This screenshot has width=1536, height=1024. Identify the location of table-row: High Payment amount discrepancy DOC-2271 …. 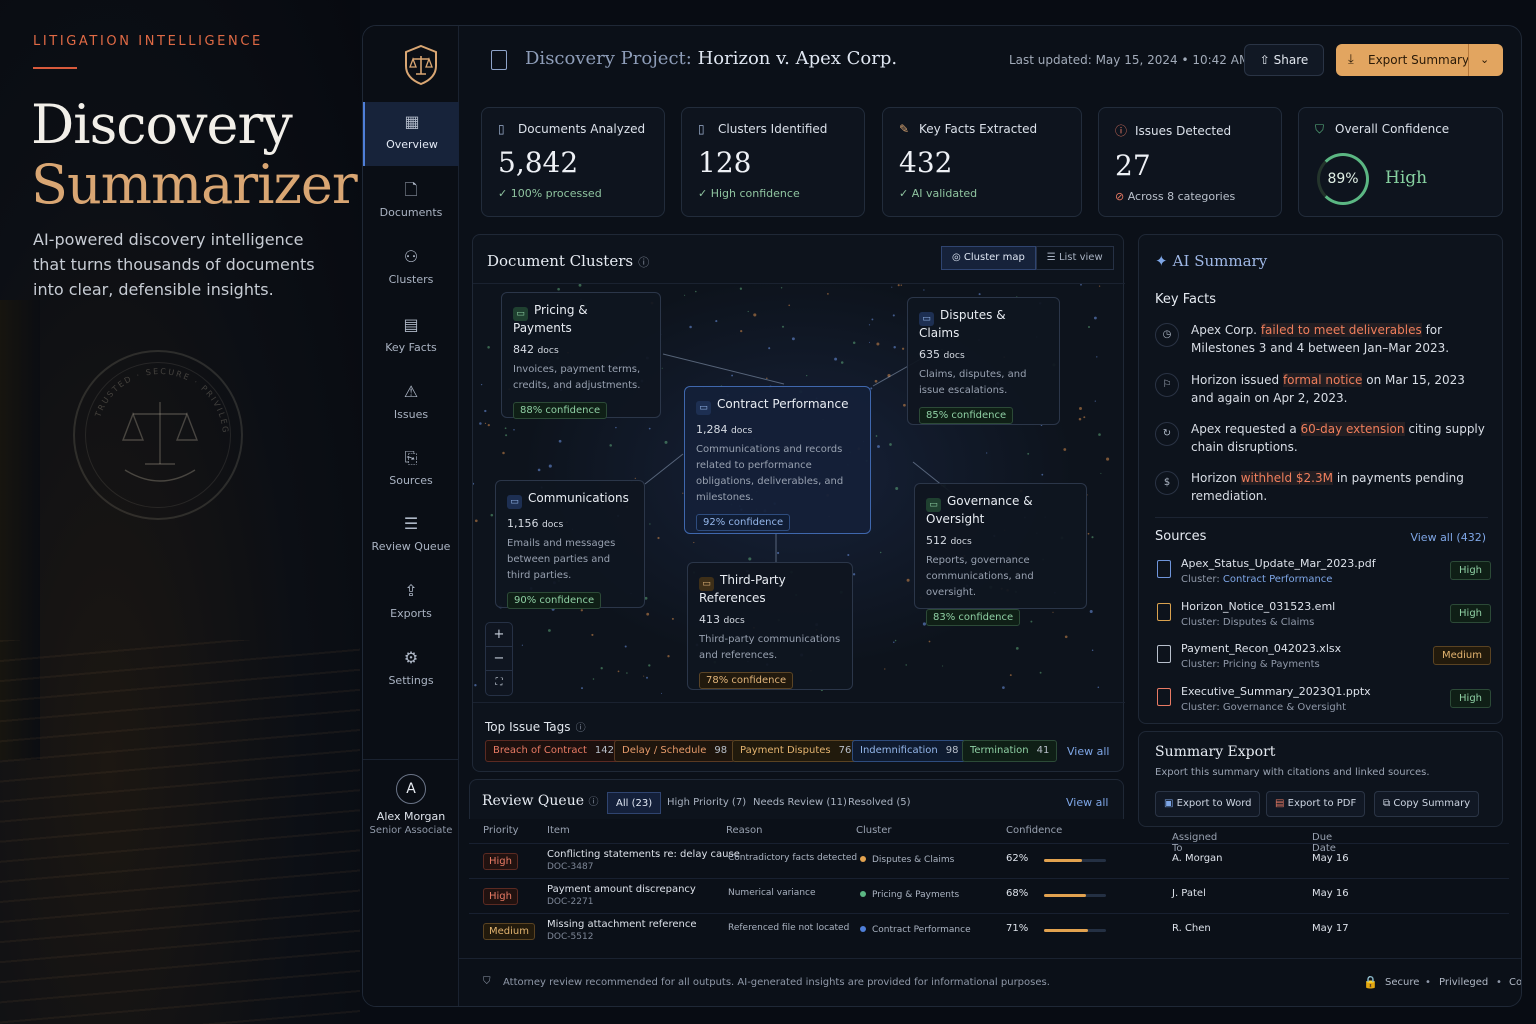
(989, 895).